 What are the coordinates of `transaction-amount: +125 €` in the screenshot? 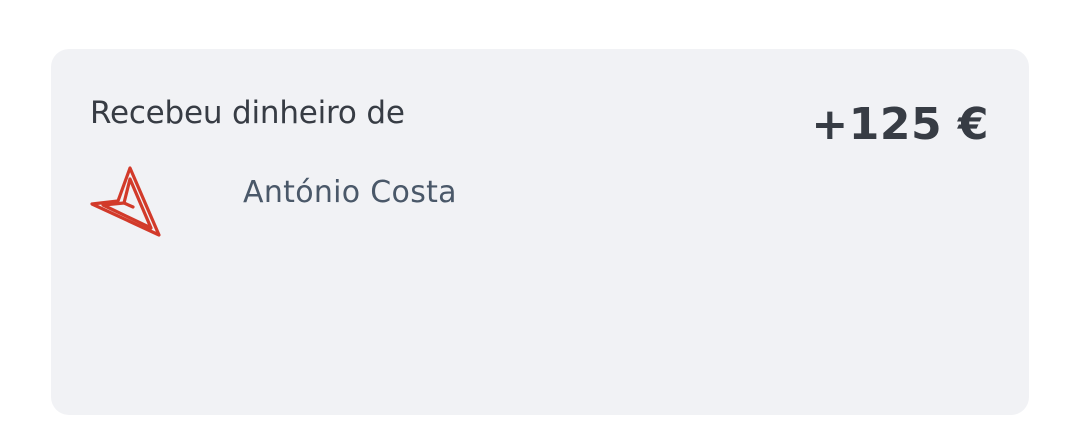 It's located at (900, 124).